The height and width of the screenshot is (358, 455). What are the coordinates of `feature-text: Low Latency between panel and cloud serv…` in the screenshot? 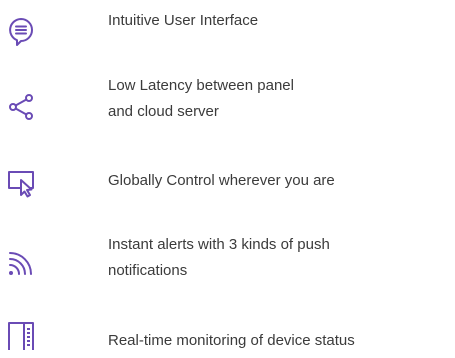 It's located at (201, 99).